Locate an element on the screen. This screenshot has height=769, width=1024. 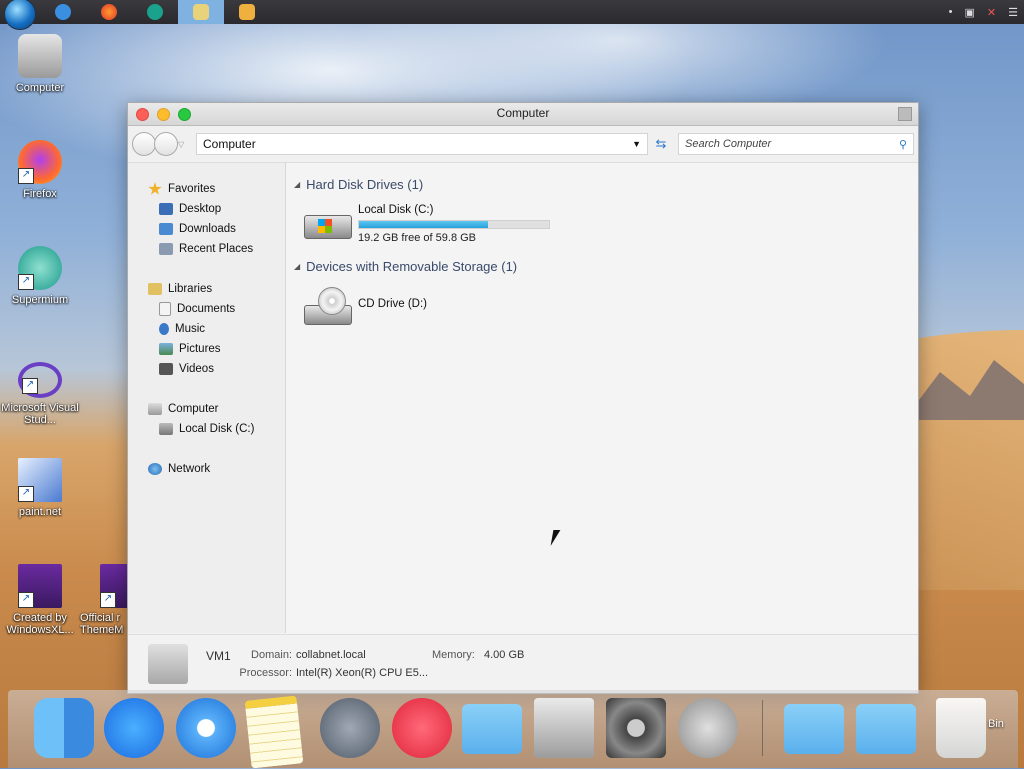
toolbar: ▽ Computer ▼ ⇆ Search Computer ⚲ is located at coordinates (523, 144).